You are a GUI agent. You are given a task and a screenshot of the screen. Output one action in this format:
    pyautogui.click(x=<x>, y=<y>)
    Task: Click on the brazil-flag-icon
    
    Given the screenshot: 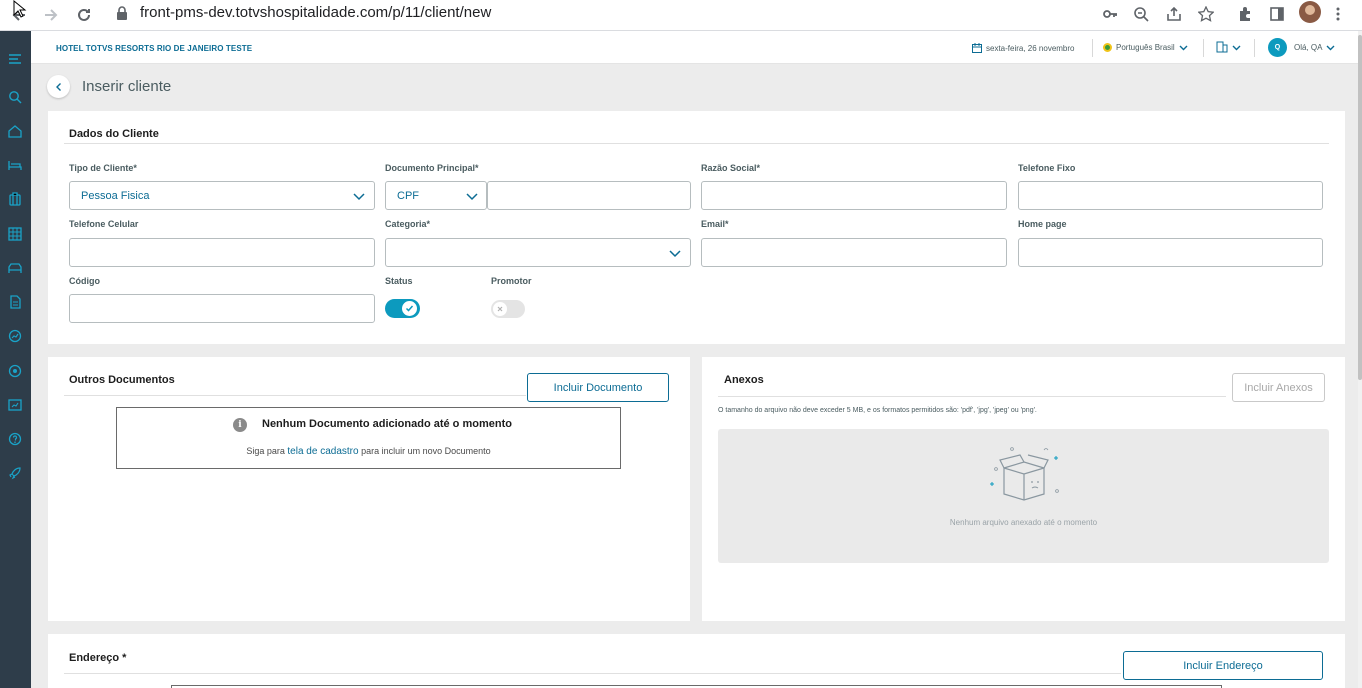 What is the action you would take?
    pyautogui.click(x=1107, y=47)
    